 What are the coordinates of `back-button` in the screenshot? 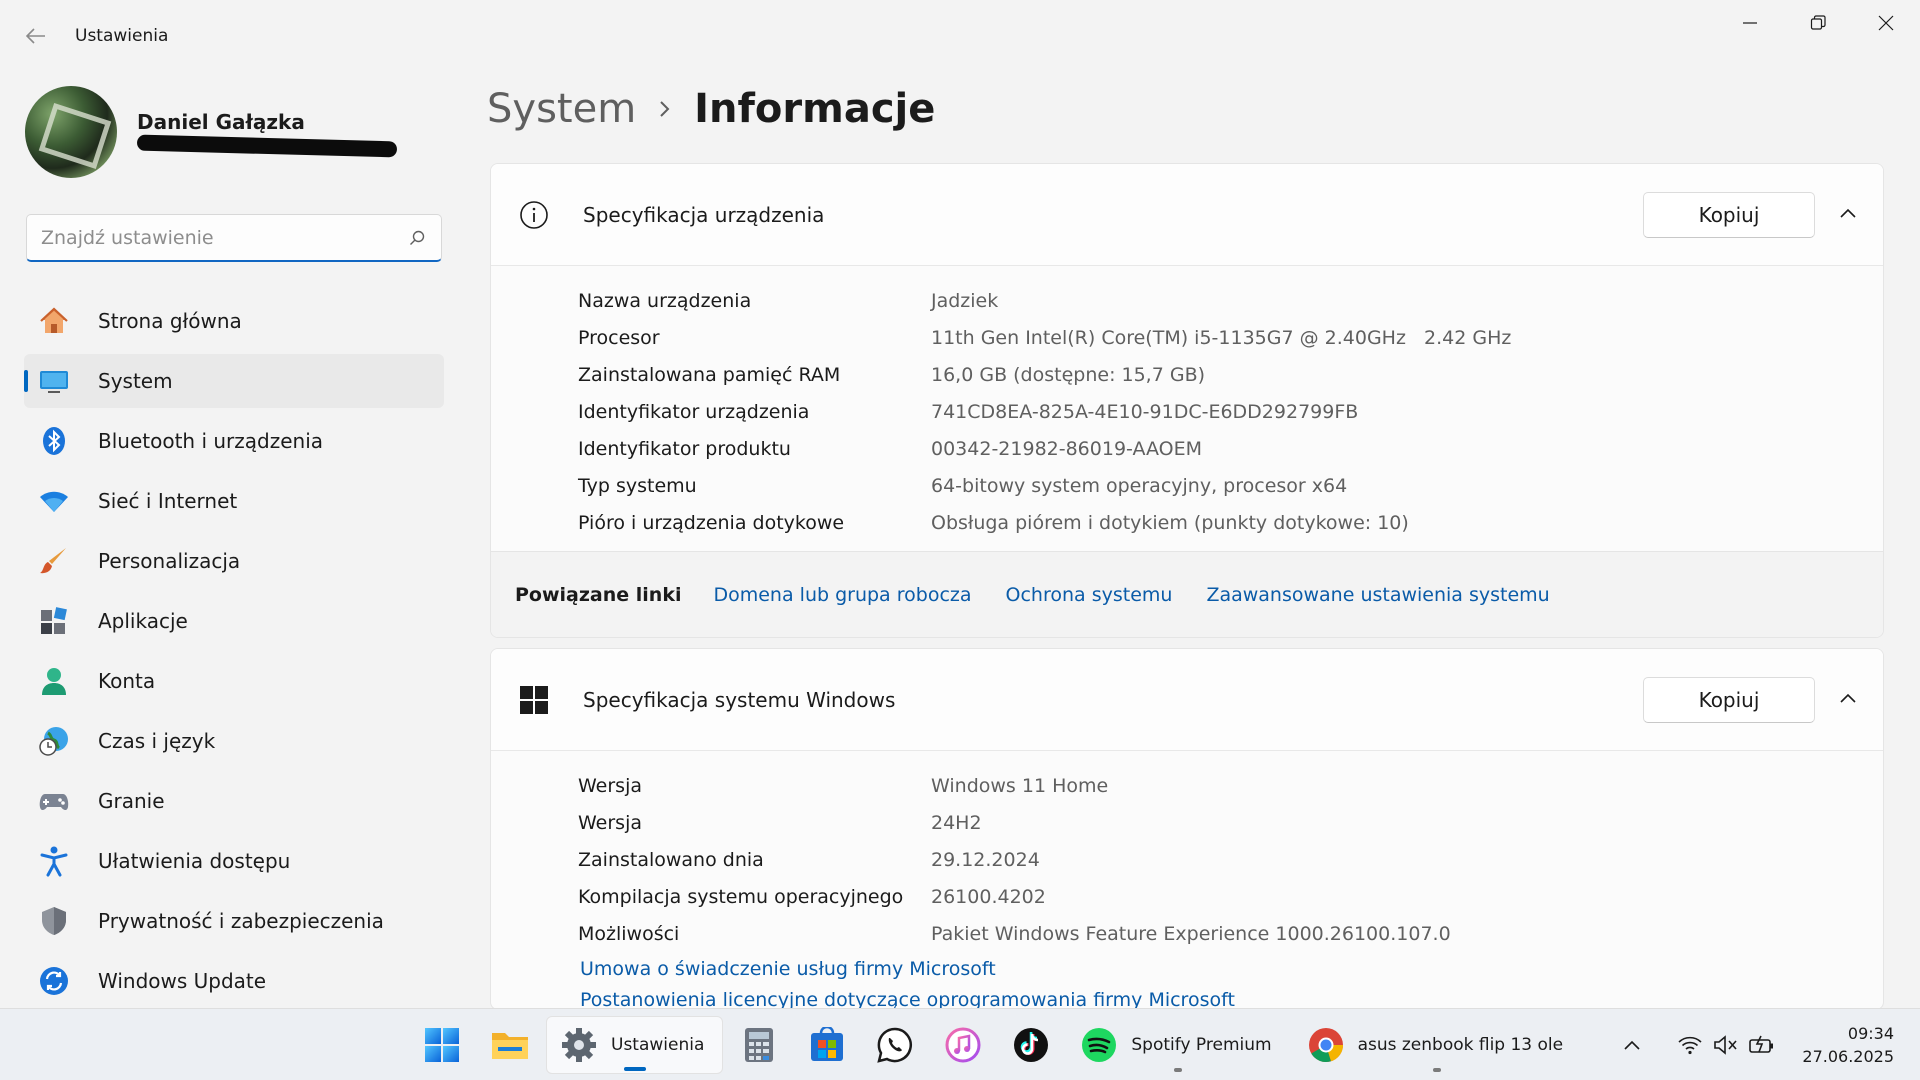 It's located at (36, 36).